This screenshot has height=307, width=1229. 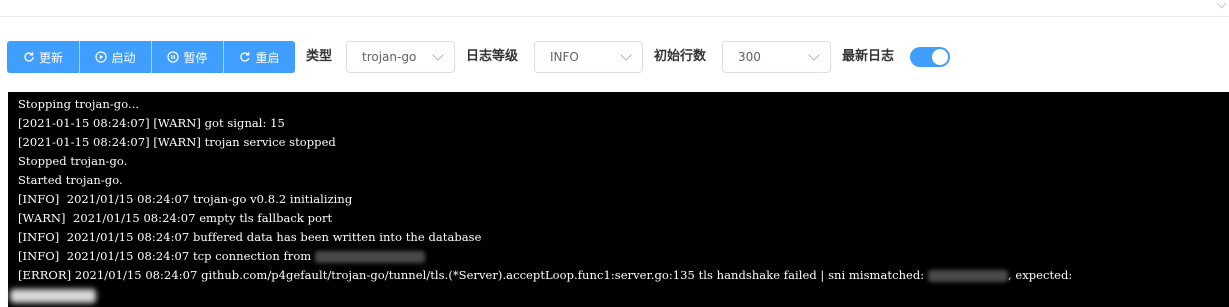 What do you see at coordinates (492, 56) in the screenshot?
I see `log-level-label: 日志等级` at bounding box center [492, 56].